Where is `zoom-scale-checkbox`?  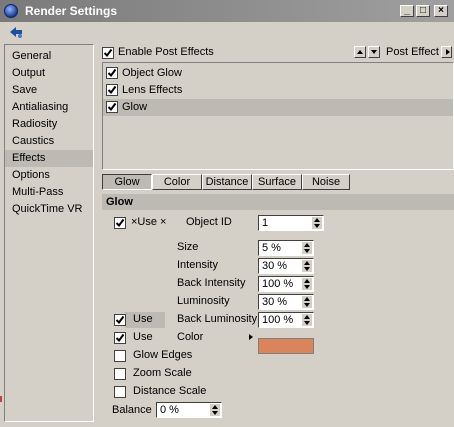 zoom-scale-checkbox is located at coordinates (120, 374).